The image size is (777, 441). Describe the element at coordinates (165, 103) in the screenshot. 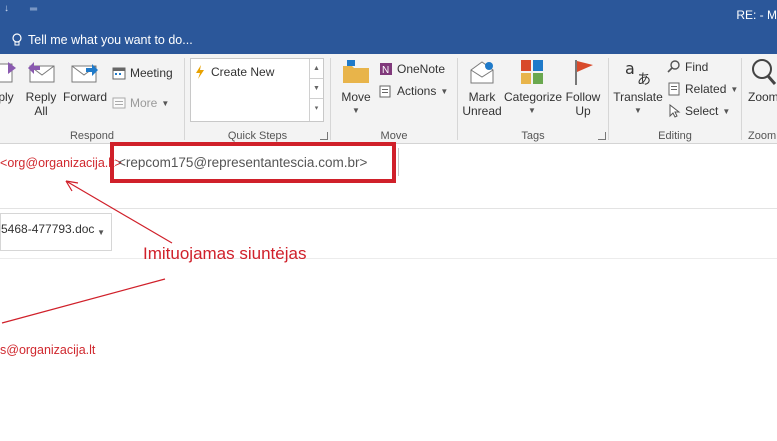

I see `more-caret-icon: ▼` at that location.